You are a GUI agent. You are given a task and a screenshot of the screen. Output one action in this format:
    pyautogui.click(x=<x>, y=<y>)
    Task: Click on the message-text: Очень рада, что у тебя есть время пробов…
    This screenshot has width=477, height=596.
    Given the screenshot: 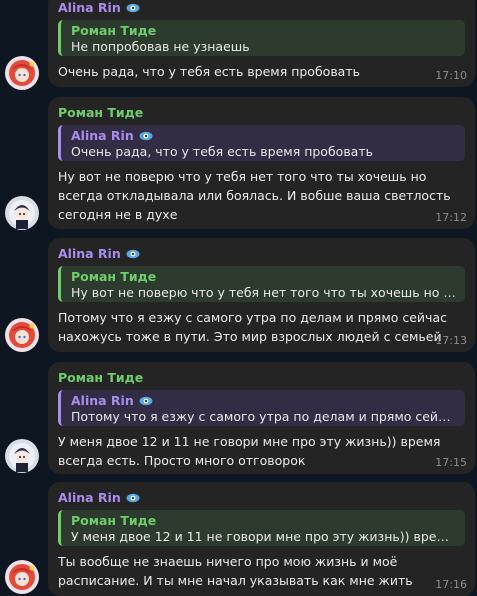 What is the action you would take?
    pyautogui.click(x=209, y=71)
    